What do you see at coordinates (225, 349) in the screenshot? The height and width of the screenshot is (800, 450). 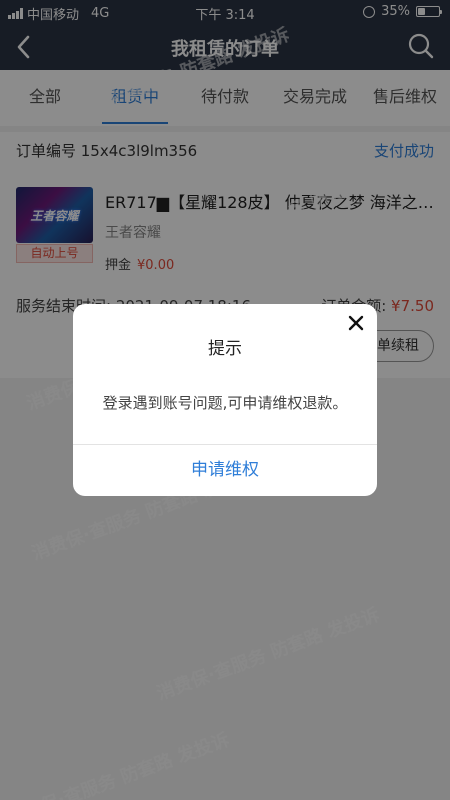 I see `dialog-title: 提示` at bounding box center [225, 349].